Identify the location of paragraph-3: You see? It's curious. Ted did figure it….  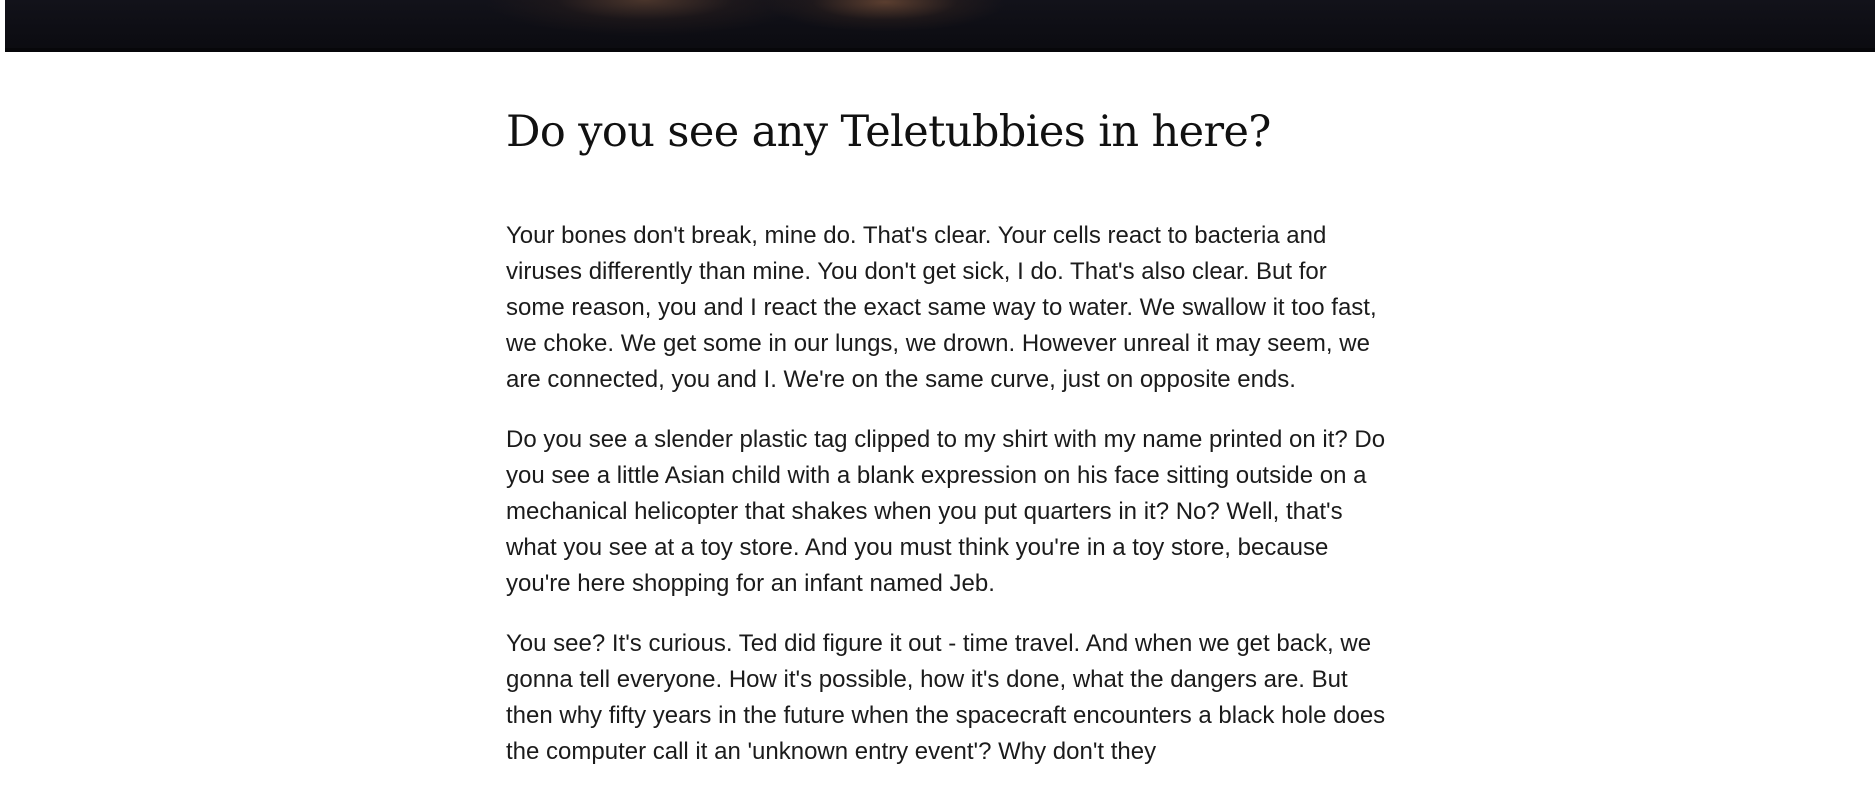
(946, 697).